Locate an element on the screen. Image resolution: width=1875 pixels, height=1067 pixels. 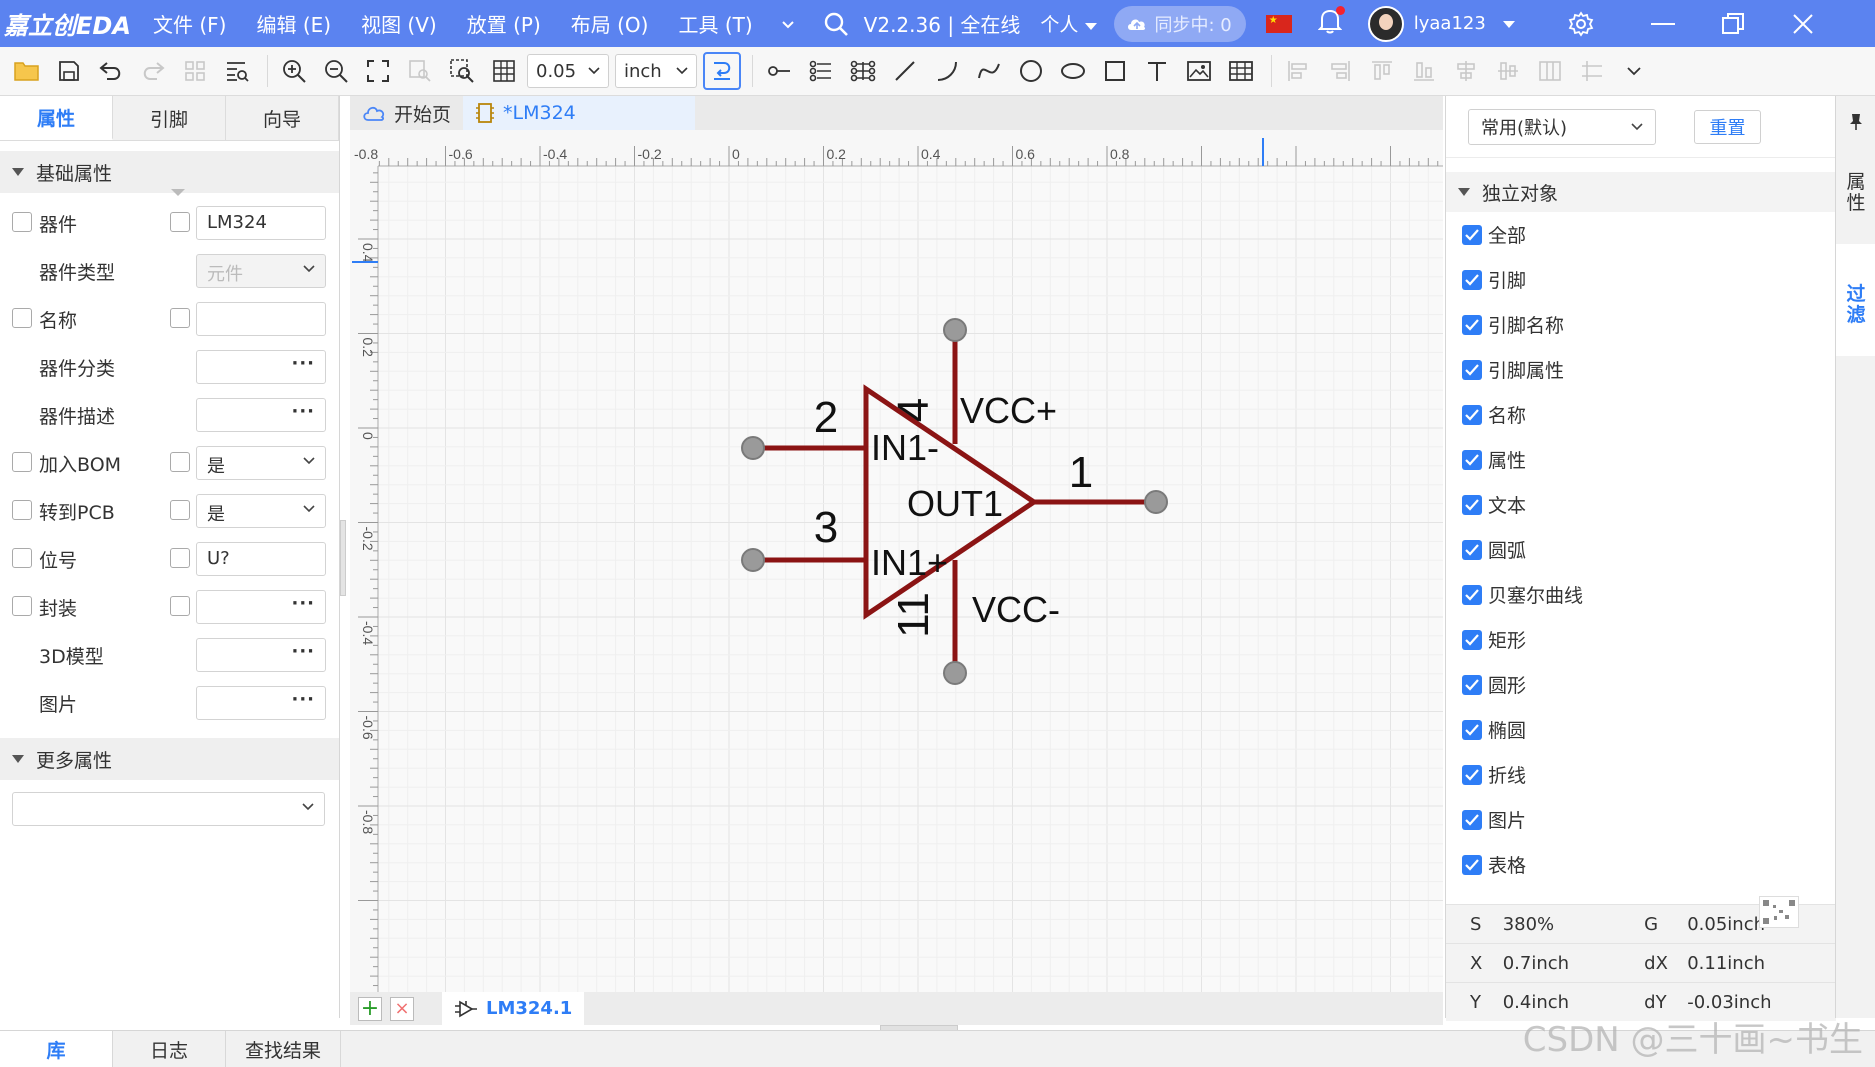
align-center-h-icon is located at coordinates (1466, 71).